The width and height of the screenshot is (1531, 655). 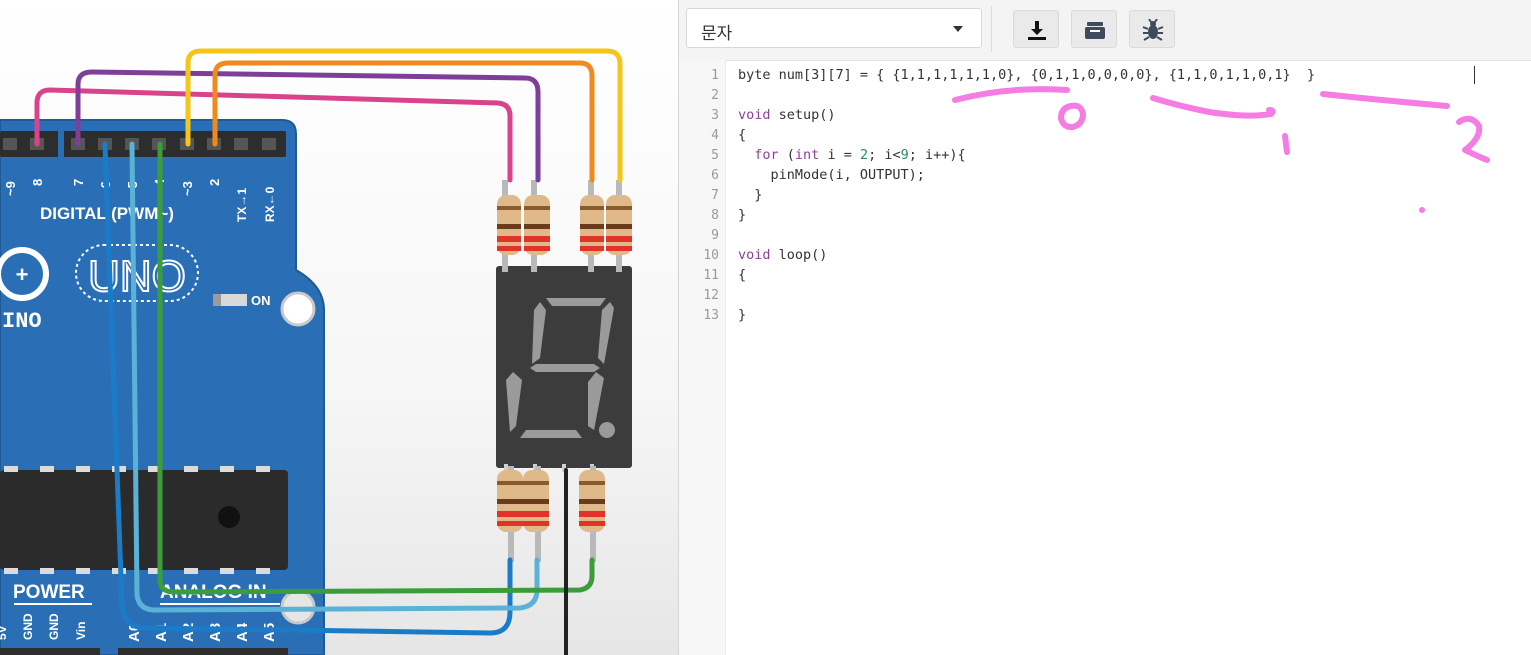 What do you see at coordinates (884, 155) in the screenshot?
I see `code-text: ; i<` at bounding box center [884, 155].